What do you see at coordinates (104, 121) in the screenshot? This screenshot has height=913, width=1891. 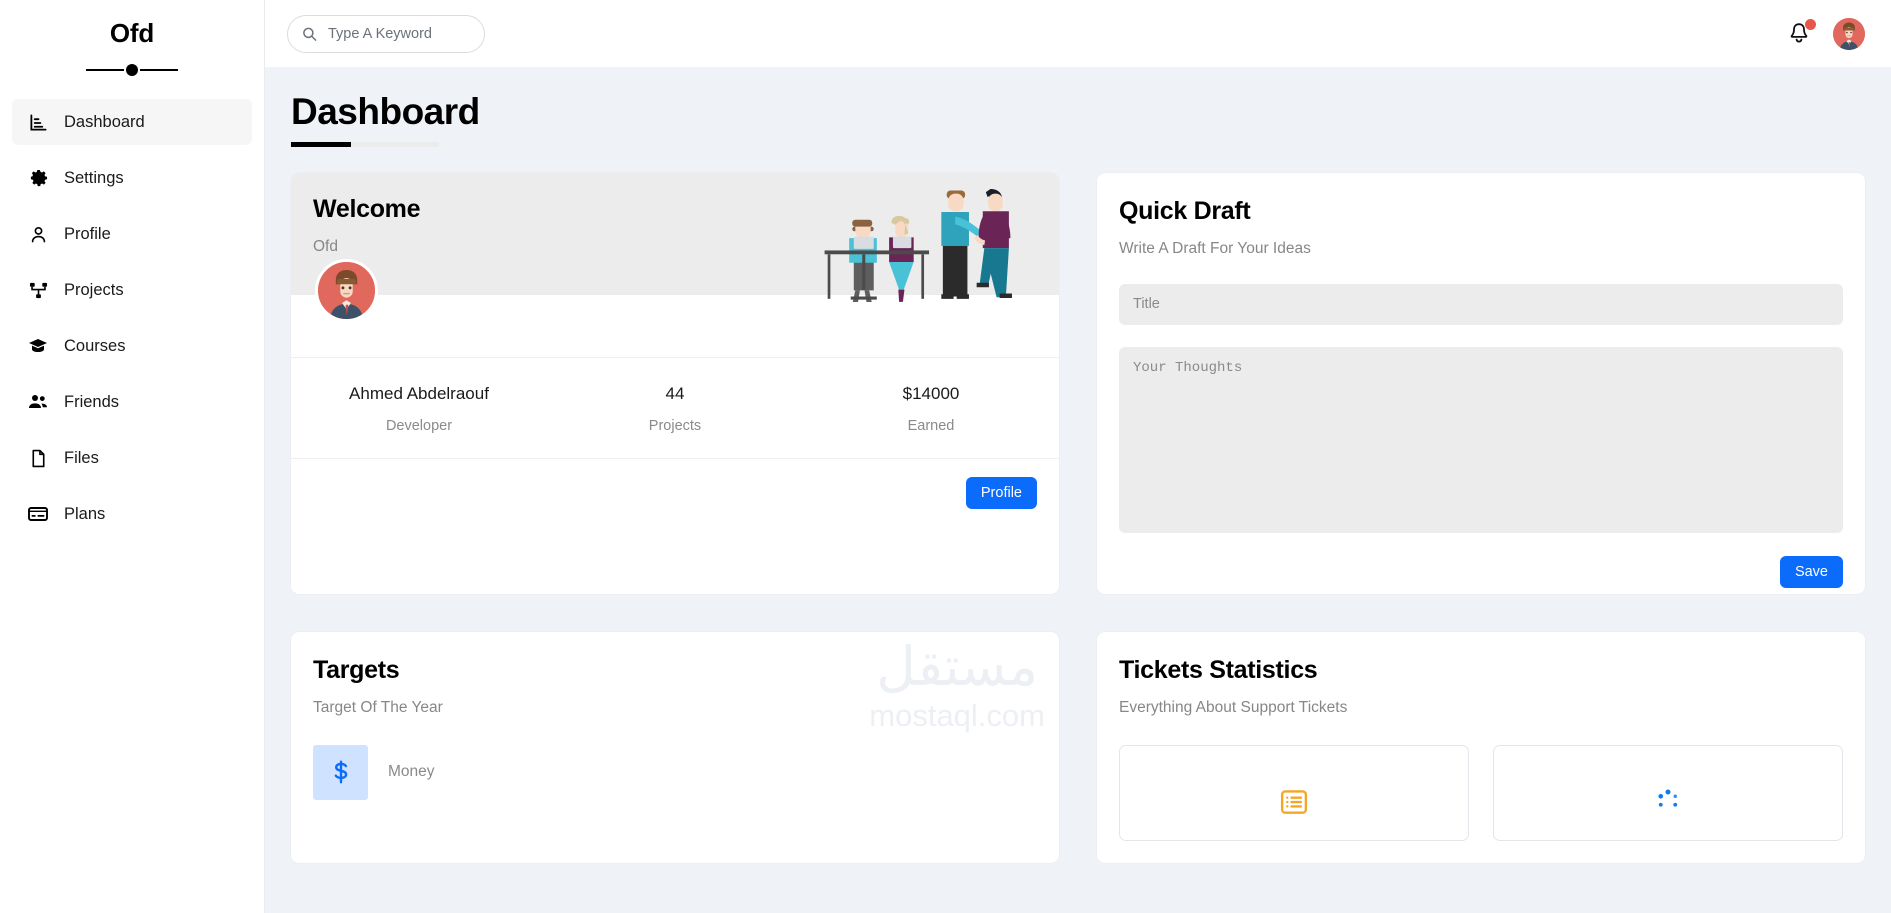 I see `sidebar-item-label: Dashboard` at bounding box center [104, 121].